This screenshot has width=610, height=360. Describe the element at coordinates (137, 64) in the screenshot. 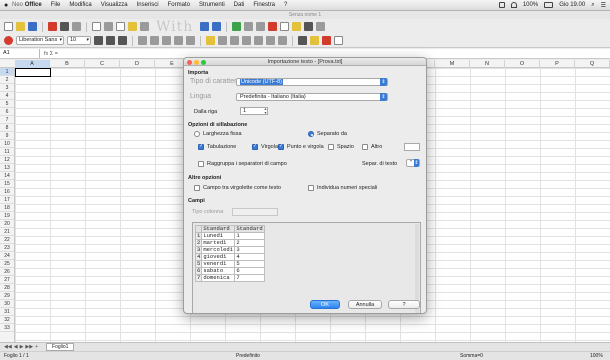

I see `column-header: D` at that location.